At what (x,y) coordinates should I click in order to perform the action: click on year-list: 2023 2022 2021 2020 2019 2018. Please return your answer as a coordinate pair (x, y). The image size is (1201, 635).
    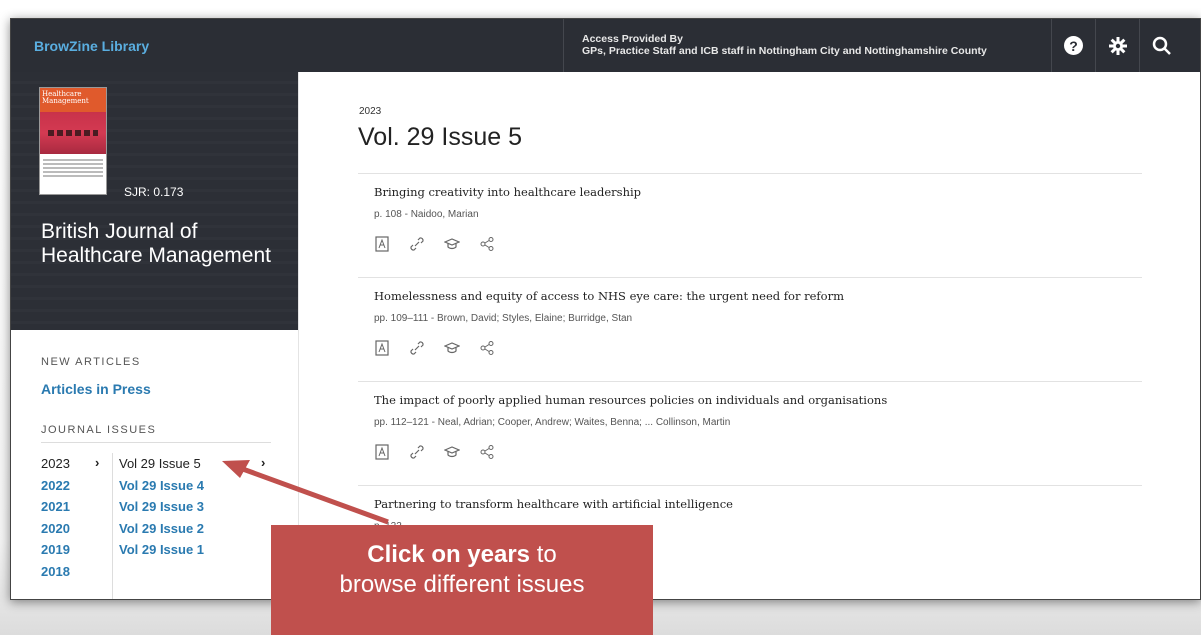
    Looking at the image, I should click on (55, 520).